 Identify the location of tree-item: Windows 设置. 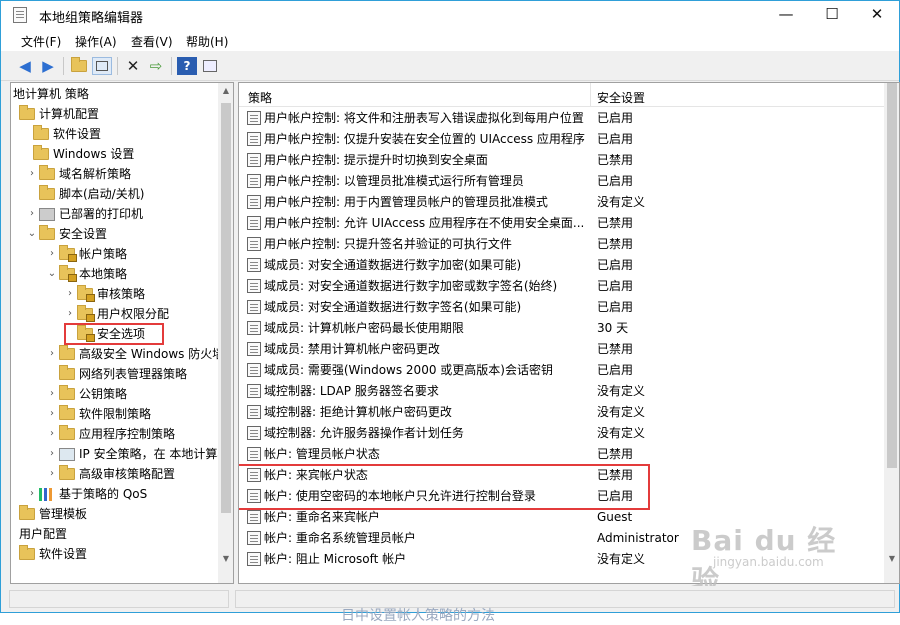
(76, 154).